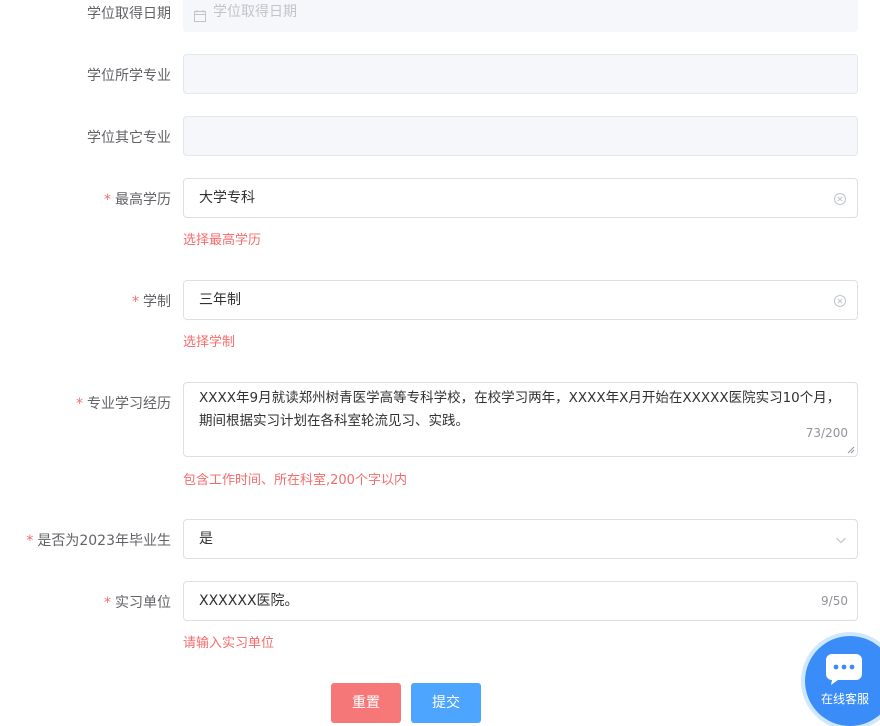 Image resolution: width=880 pixels, height=726 pixels. What do you see at coordinates (220, 300) in the screenshot?
I see `school-system-value: 三年制` at bounding box center [220, 300].